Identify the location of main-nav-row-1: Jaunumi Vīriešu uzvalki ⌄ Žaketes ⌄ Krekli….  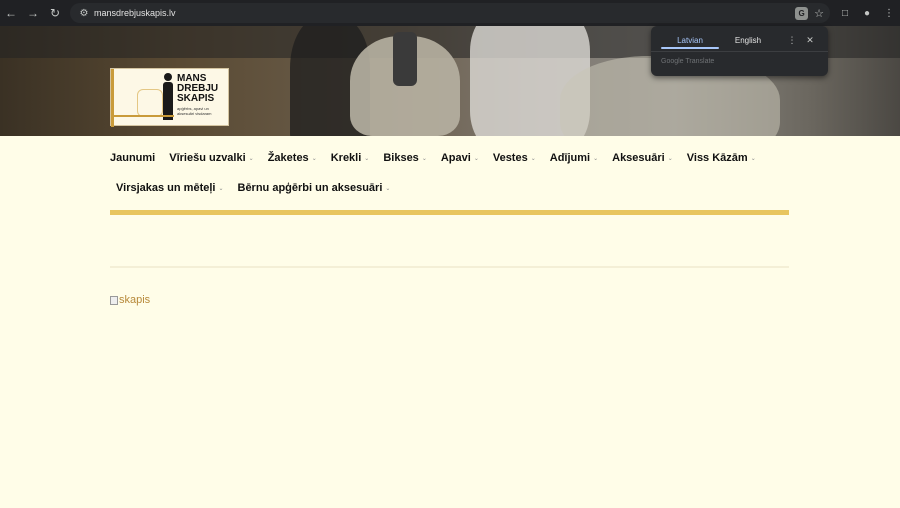
(440, 158).